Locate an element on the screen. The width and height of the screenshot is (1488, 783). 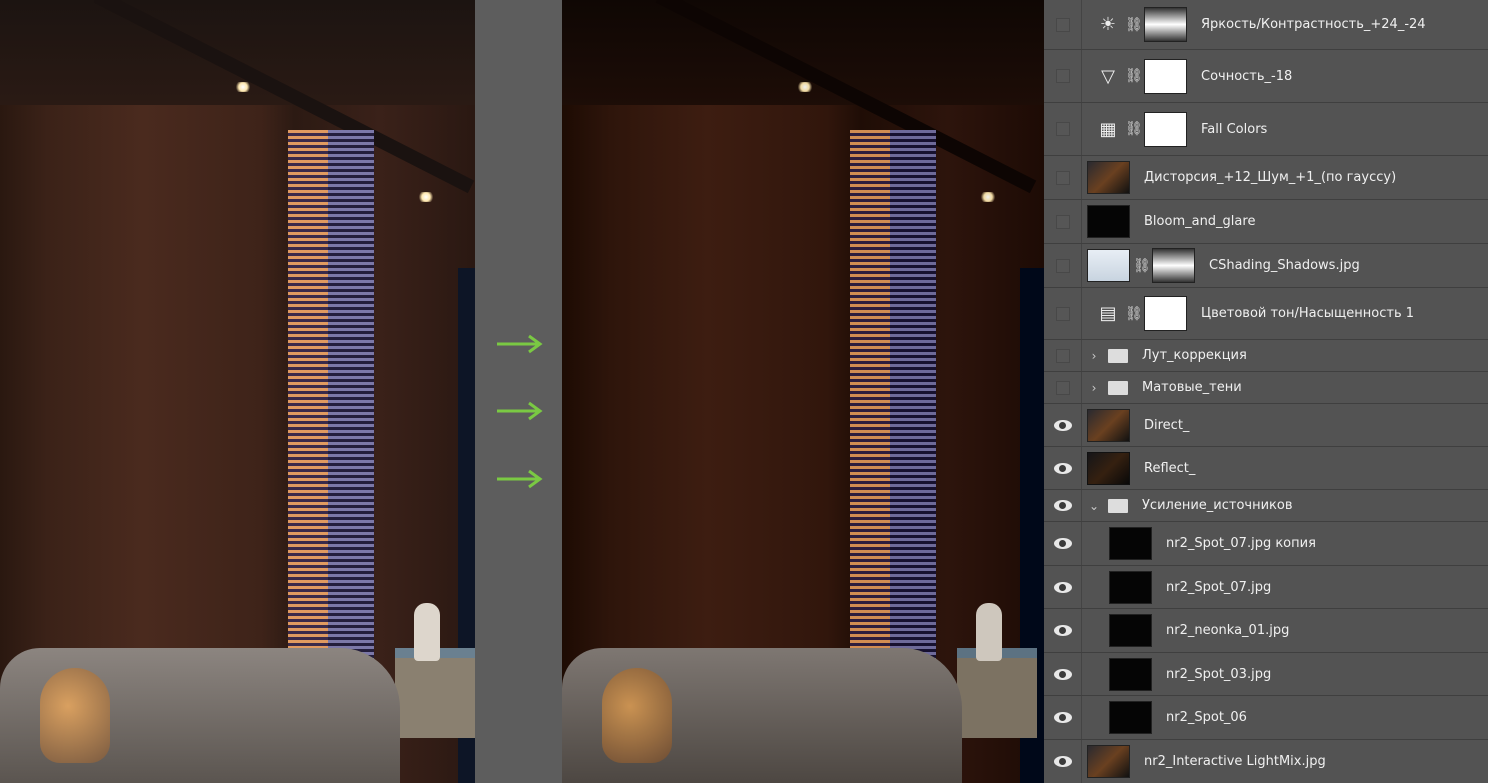
layer-row: nr2_Spot_03.jpg is located at coordinates (1266, 674).